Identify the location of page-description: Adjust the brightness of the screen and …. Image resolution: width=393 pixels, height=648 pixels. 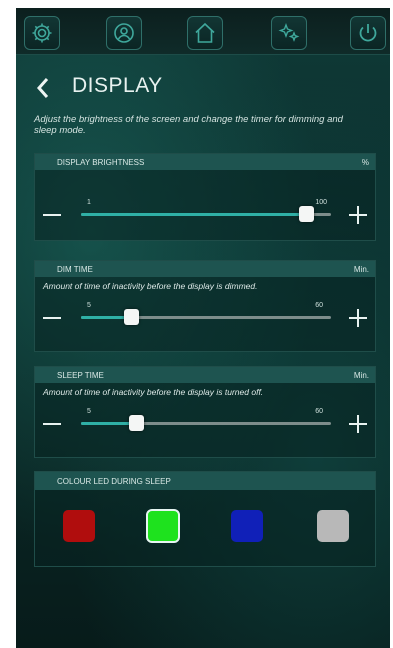
(188, 125).